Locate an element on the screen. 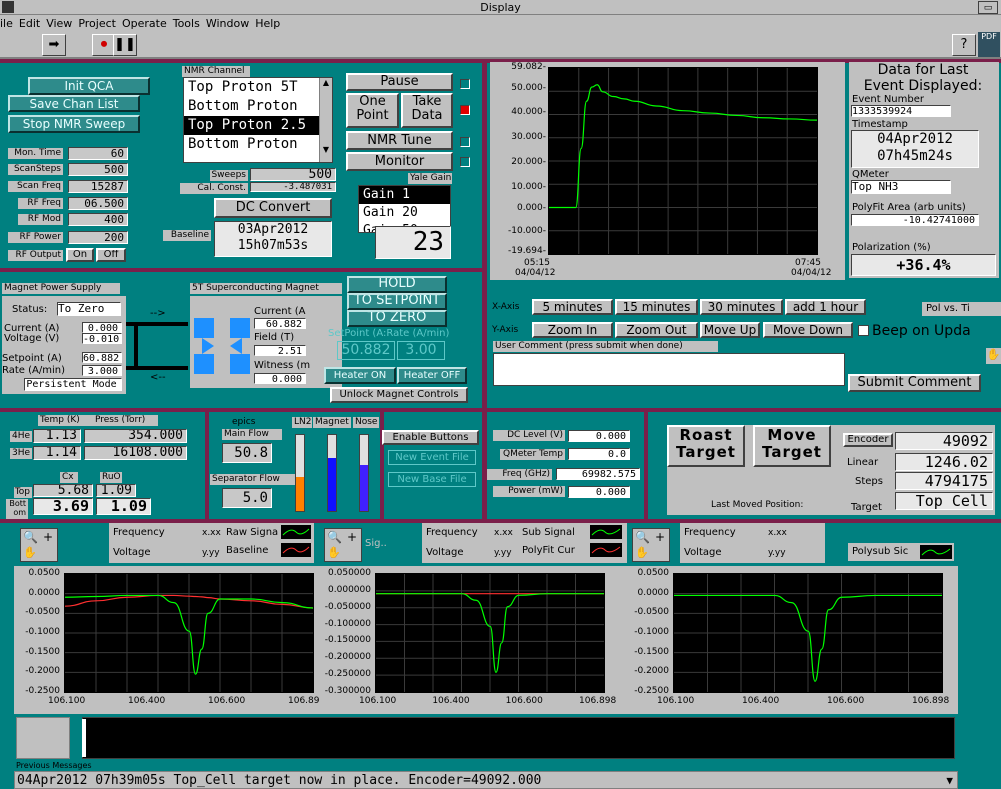  gain-item: Gain 20 is located at coordinates (404, 213).